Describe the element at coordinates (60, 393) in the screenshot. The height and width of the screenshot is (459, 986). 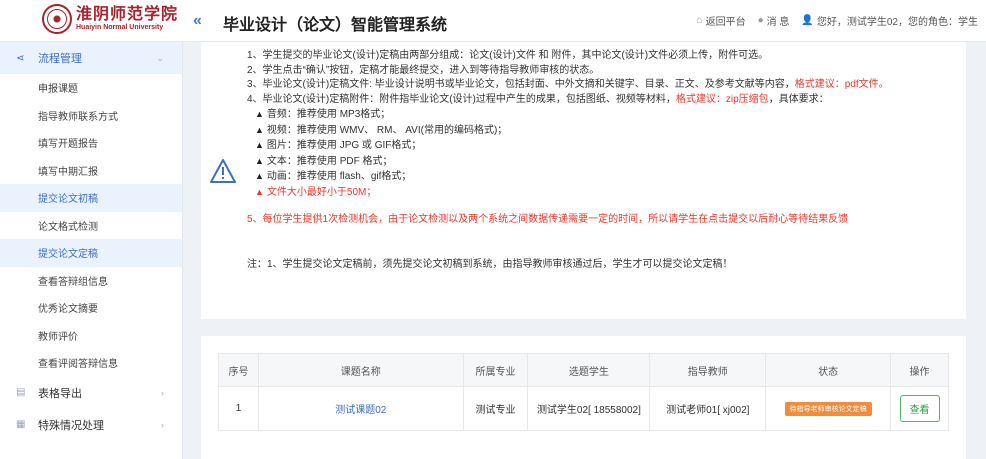
I see `group-label: 表格导出` at that location.